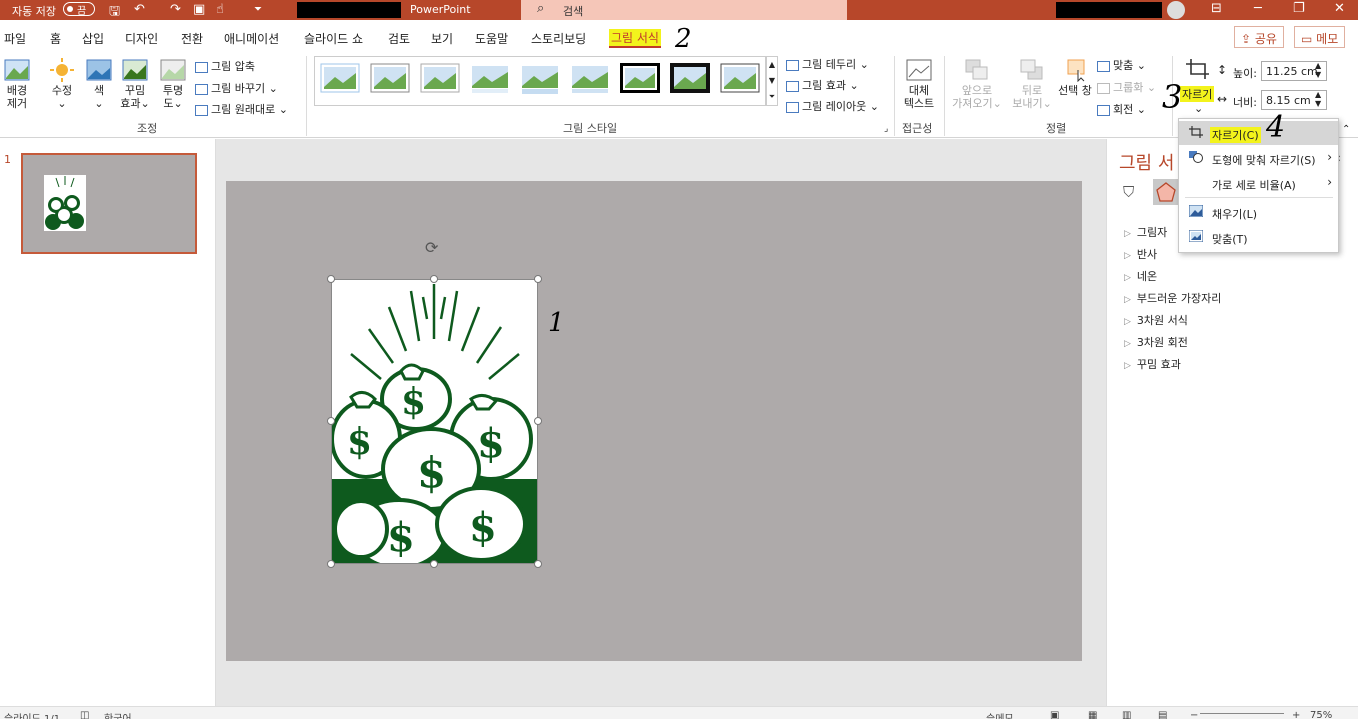  I want to click on group-arrange-label: 정렬, so click(1056, 128).